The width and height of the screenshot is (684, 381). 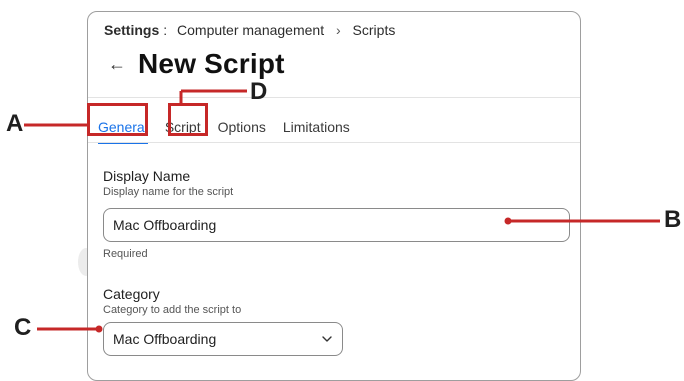 What do you see at coordinates (211, 63) in the screenshot?
I see `page-title: New Script` at bounding box center [211, 63].